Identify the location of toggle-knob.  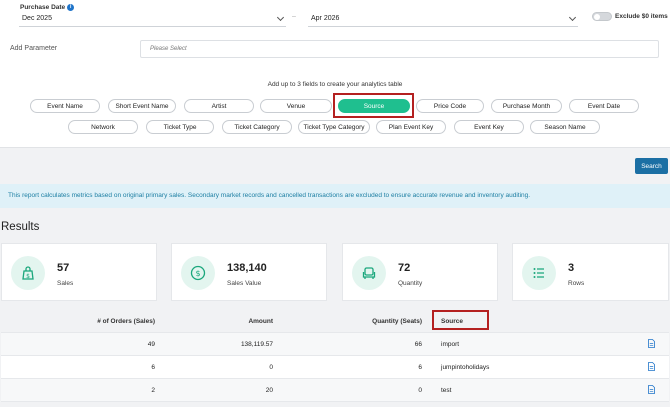
(597, 17).